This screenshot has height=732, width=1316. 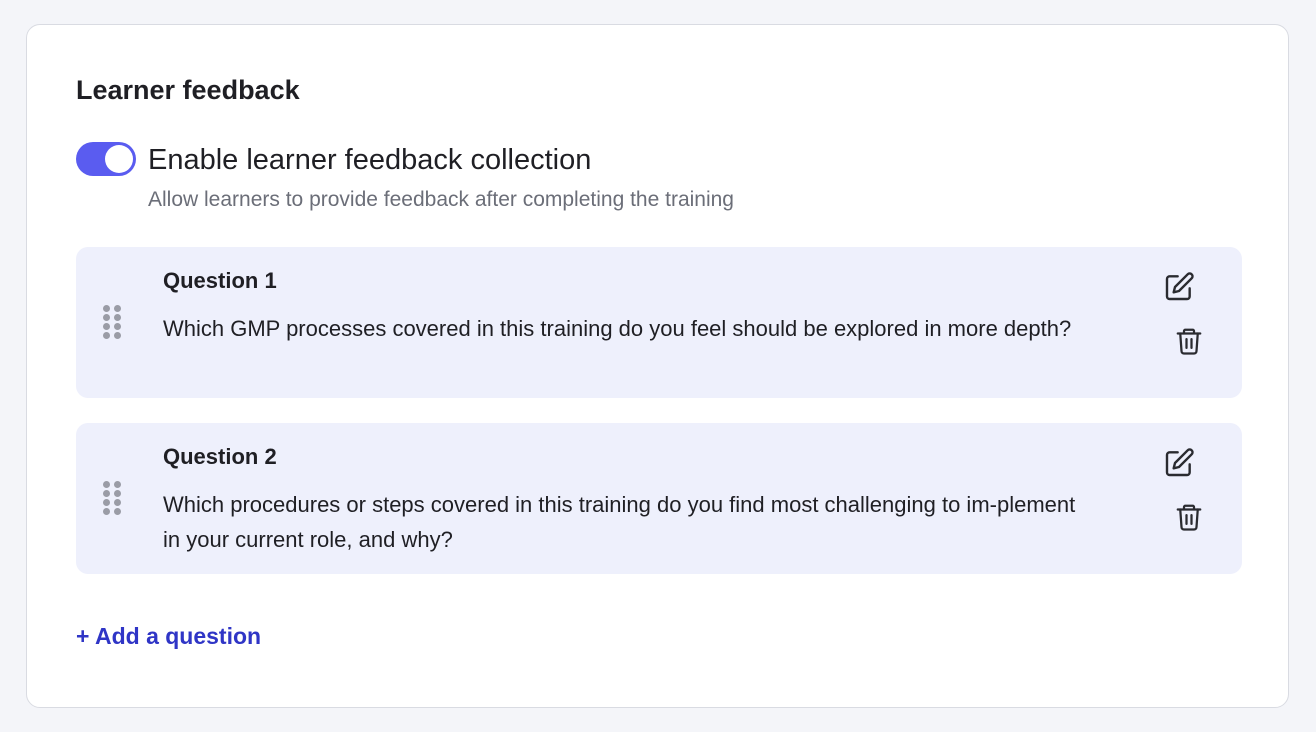 What do you see at coordinates (370, 160) in the screenshot?
I see `toggle-label: Enable learner feedback collection` at bounding box center [370, 160].